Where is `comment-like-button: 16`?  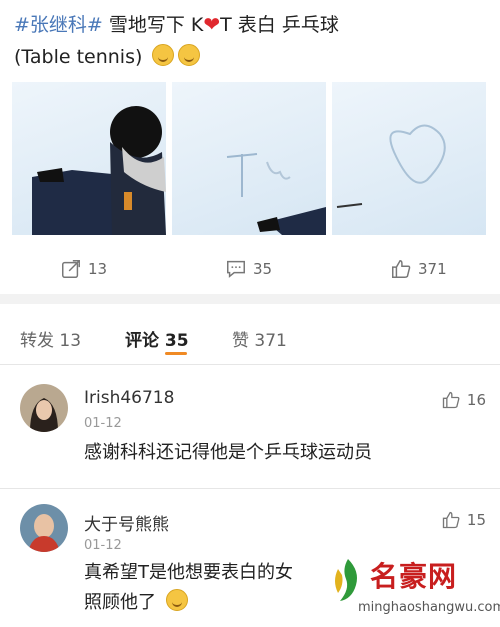
comment-like-button: 16 is located at coordinates (463, 400).